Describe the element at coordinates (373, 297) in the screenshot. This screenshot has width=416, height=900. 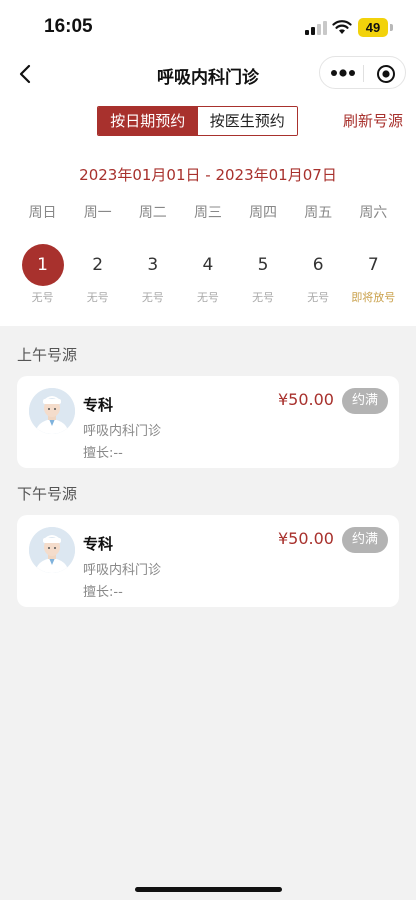
I see `day-availability: 即将放号` at that location.